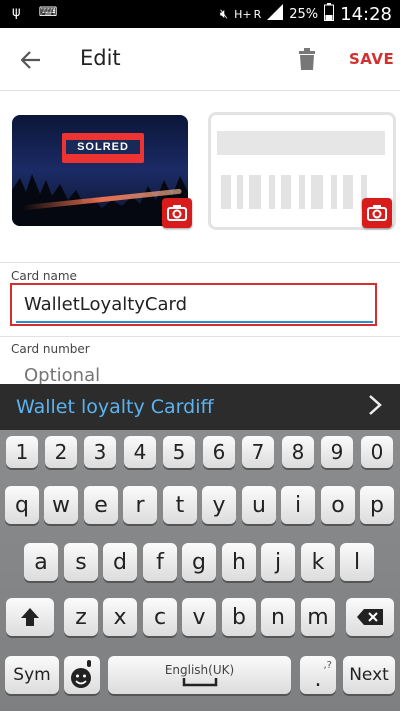 The width and height of the screenshot is (400, 711). I want to click on emoji-mic-icon, so click(81, 674).